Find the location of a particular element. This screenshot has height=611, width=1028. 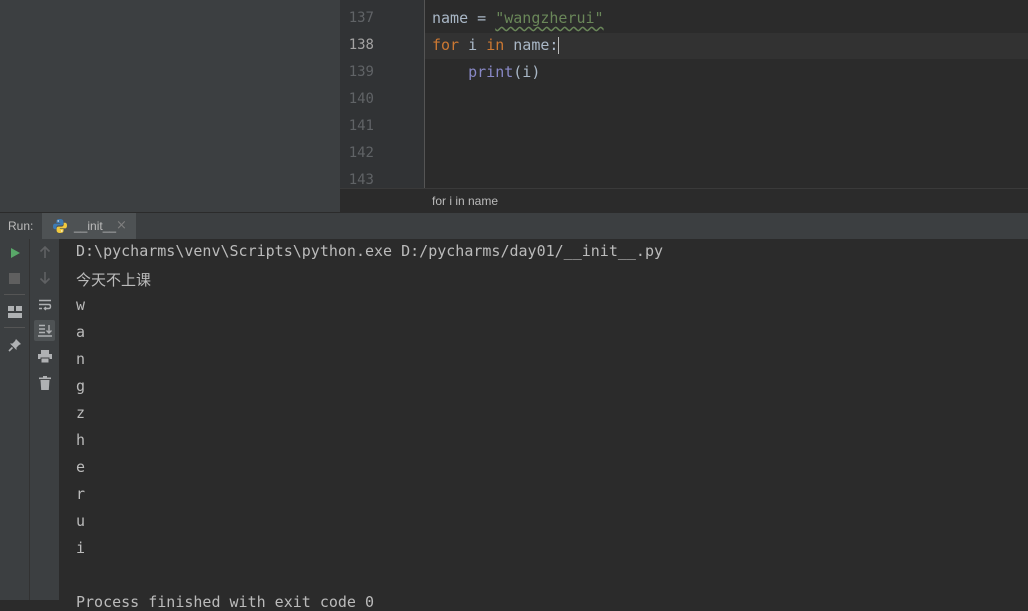

code-token: in is located at coordinates (495, 45).